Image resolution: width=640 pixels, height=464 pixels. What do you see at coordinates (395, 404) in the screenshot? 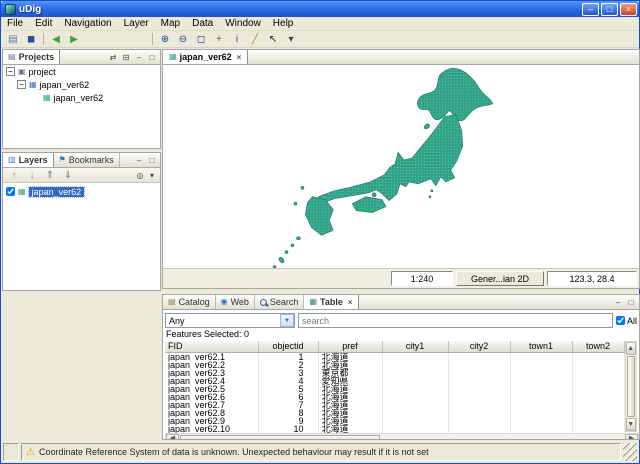
I see `table-row: japan_ver62.7 7 北海道` at bounding box center [395, 404].